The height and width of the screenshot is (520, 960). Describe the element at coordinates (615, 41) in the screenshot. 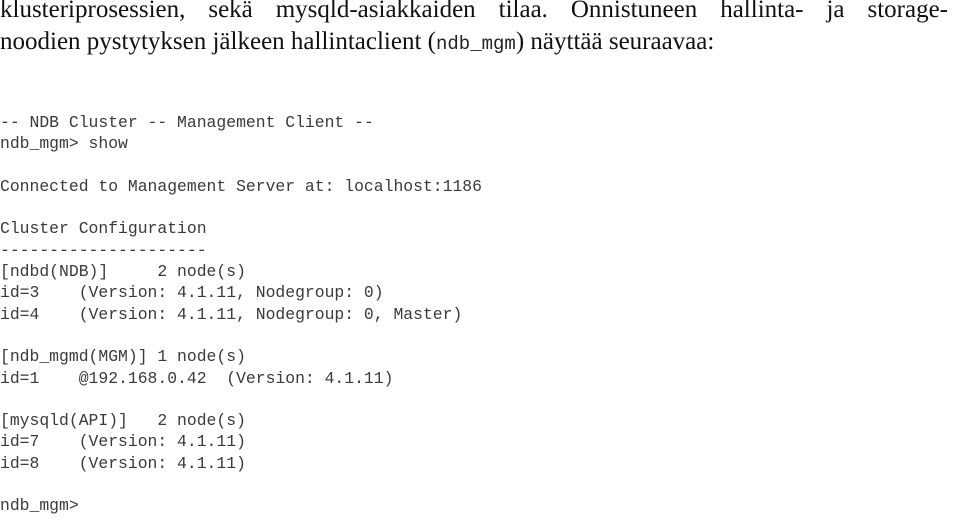

I see `paragraph-text: ) näyttää seuraavaa:` at that location.